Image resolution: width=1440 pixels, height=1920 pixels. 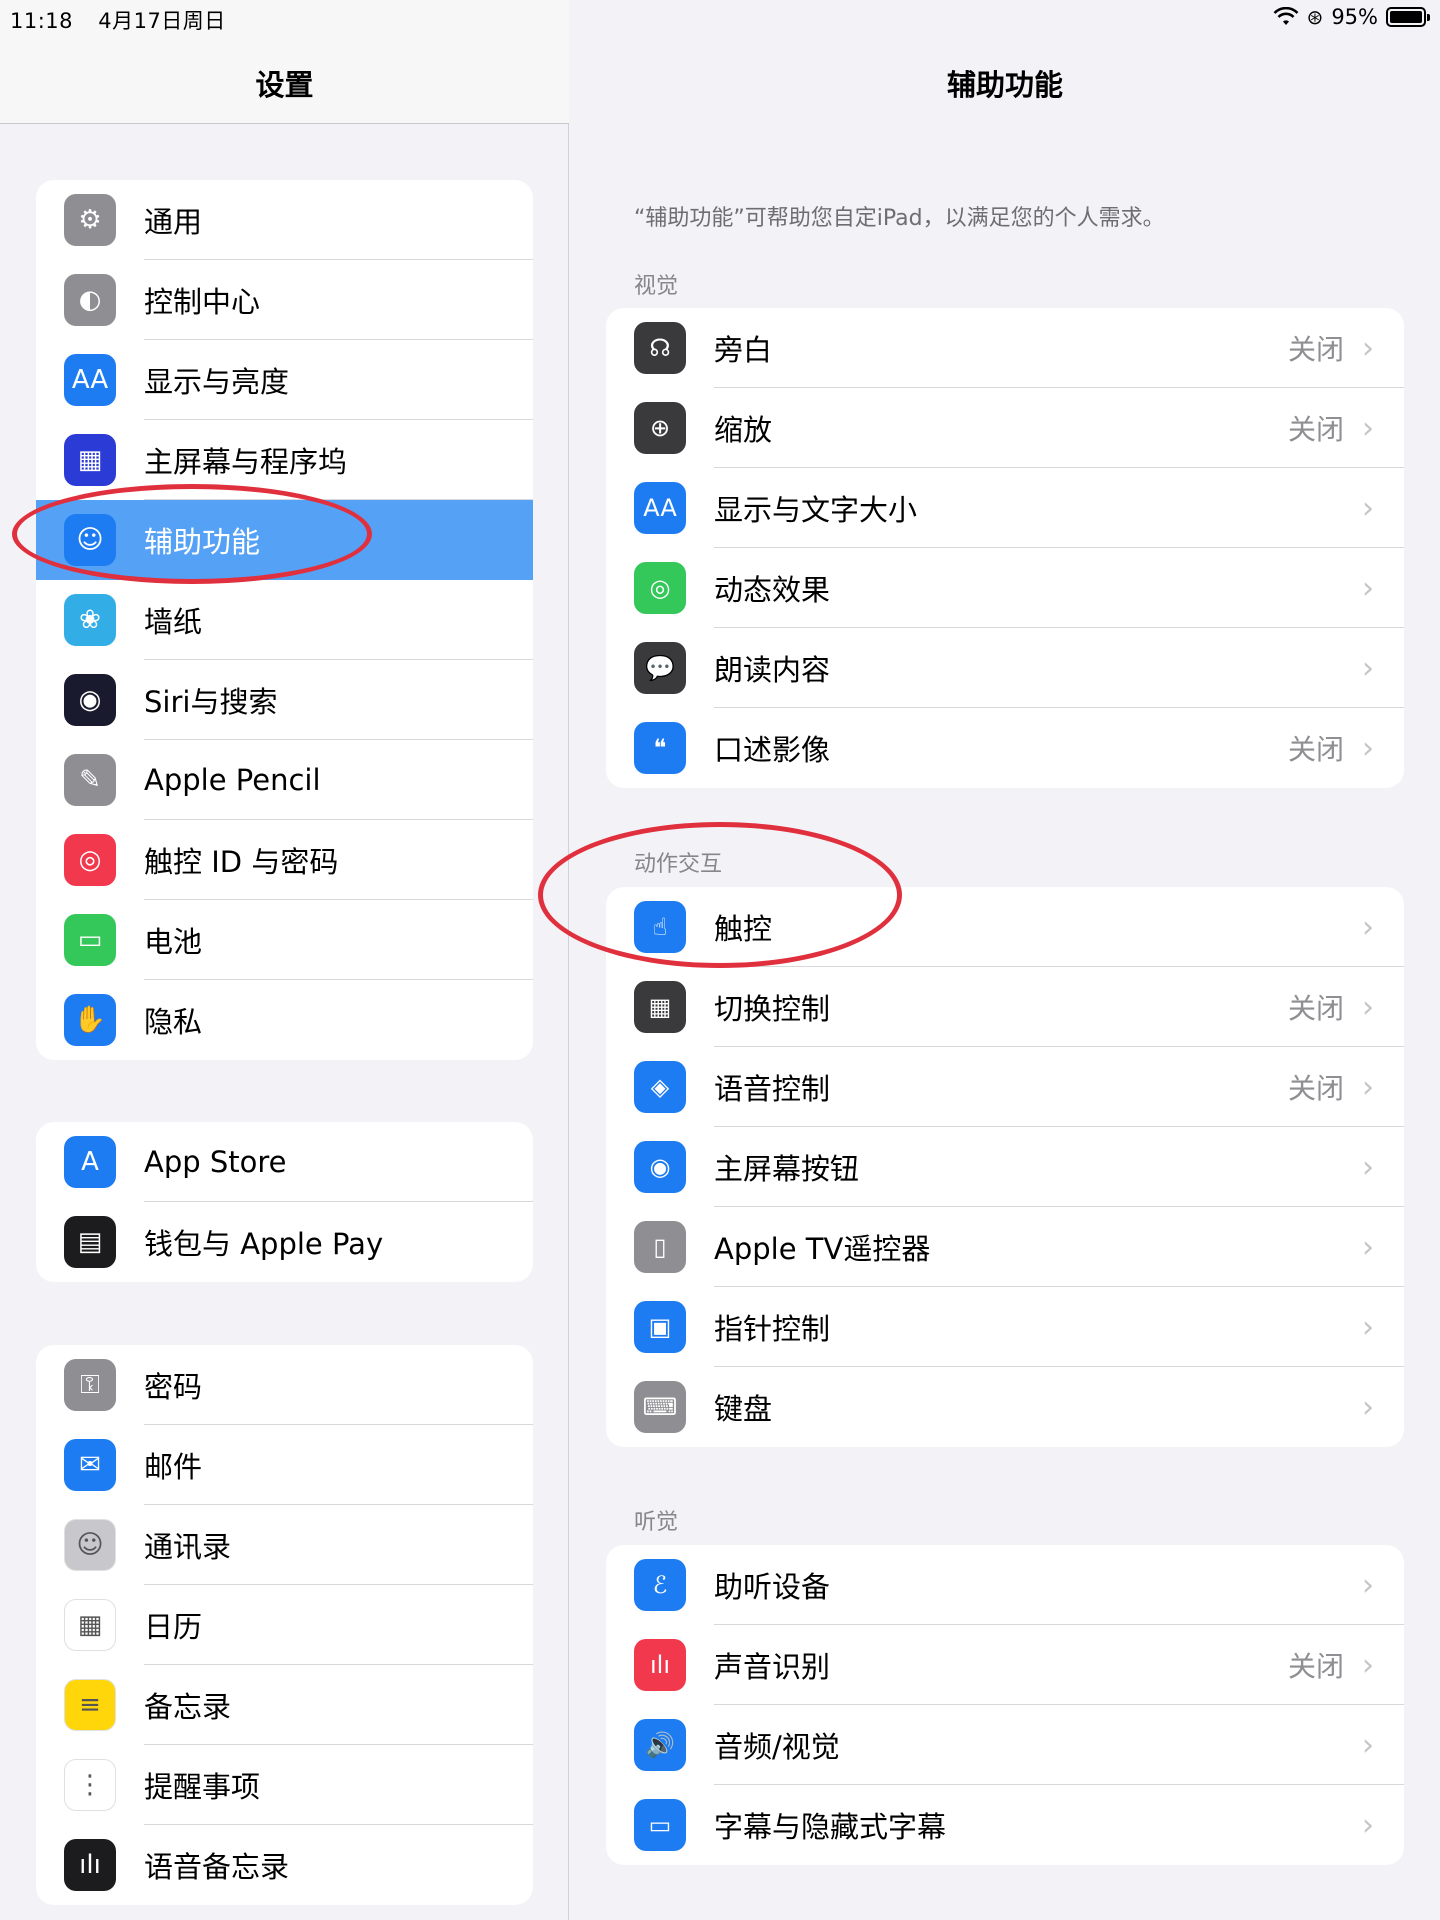 What do you see at coordinates (772, 670) in the screenshot?
I see `row-label: 朗读内容` at bounding box center [772, 670].